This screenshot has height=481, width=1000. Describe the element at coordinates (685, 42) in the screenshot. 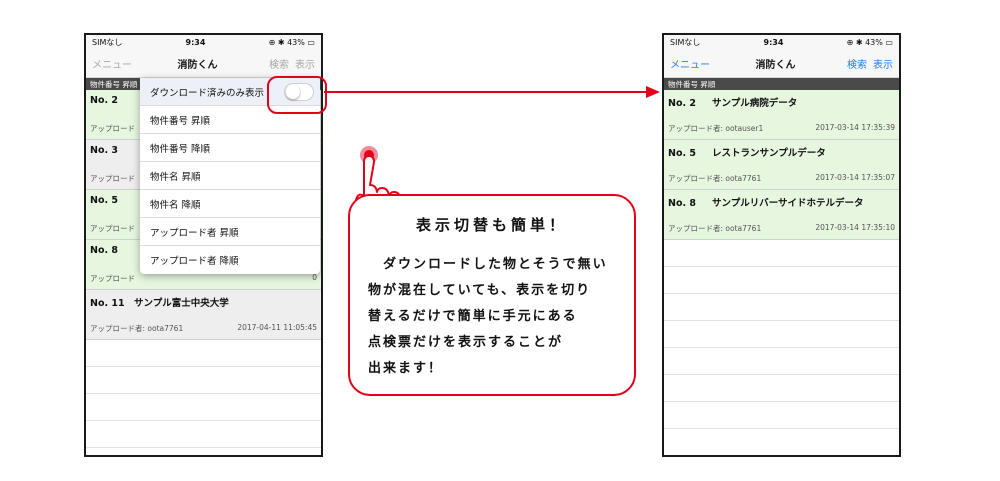

I see `carrier-label: SIMなし` at that location.